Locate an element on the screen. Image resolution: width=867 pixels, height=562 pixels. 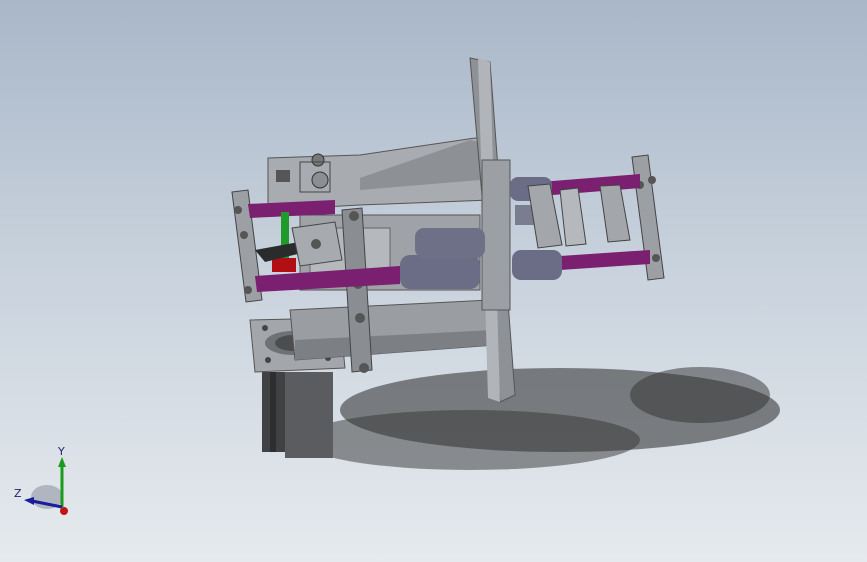
triad-z-label: Z is located at coordinates (18, 493).